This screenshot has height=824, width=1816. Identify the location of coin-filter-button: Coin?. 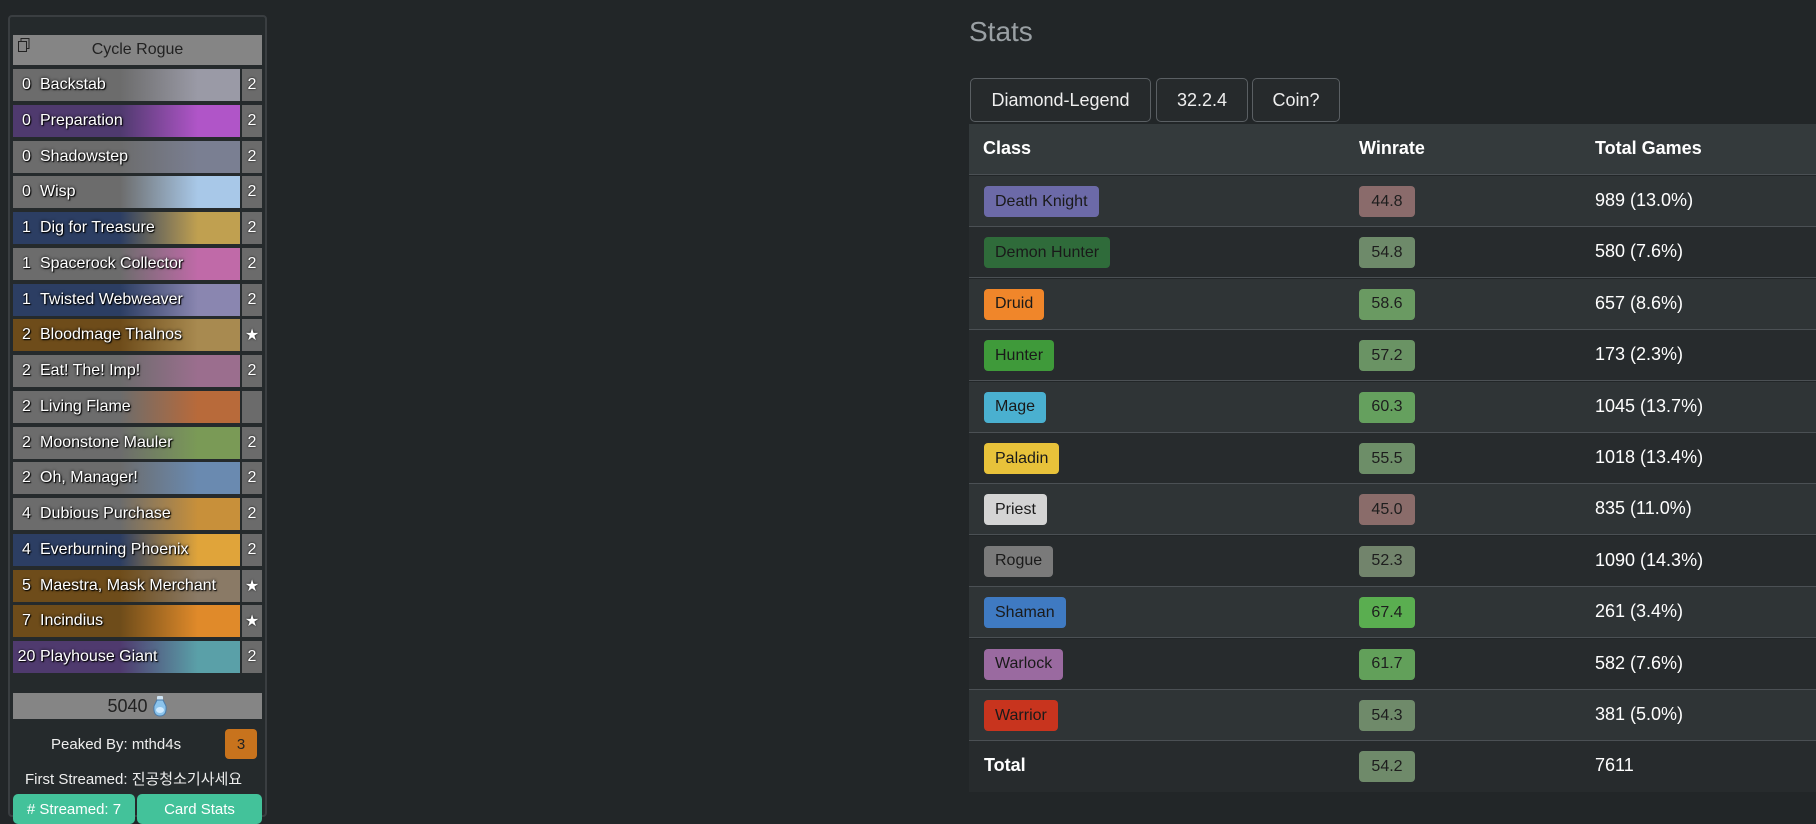
(1296, 100).